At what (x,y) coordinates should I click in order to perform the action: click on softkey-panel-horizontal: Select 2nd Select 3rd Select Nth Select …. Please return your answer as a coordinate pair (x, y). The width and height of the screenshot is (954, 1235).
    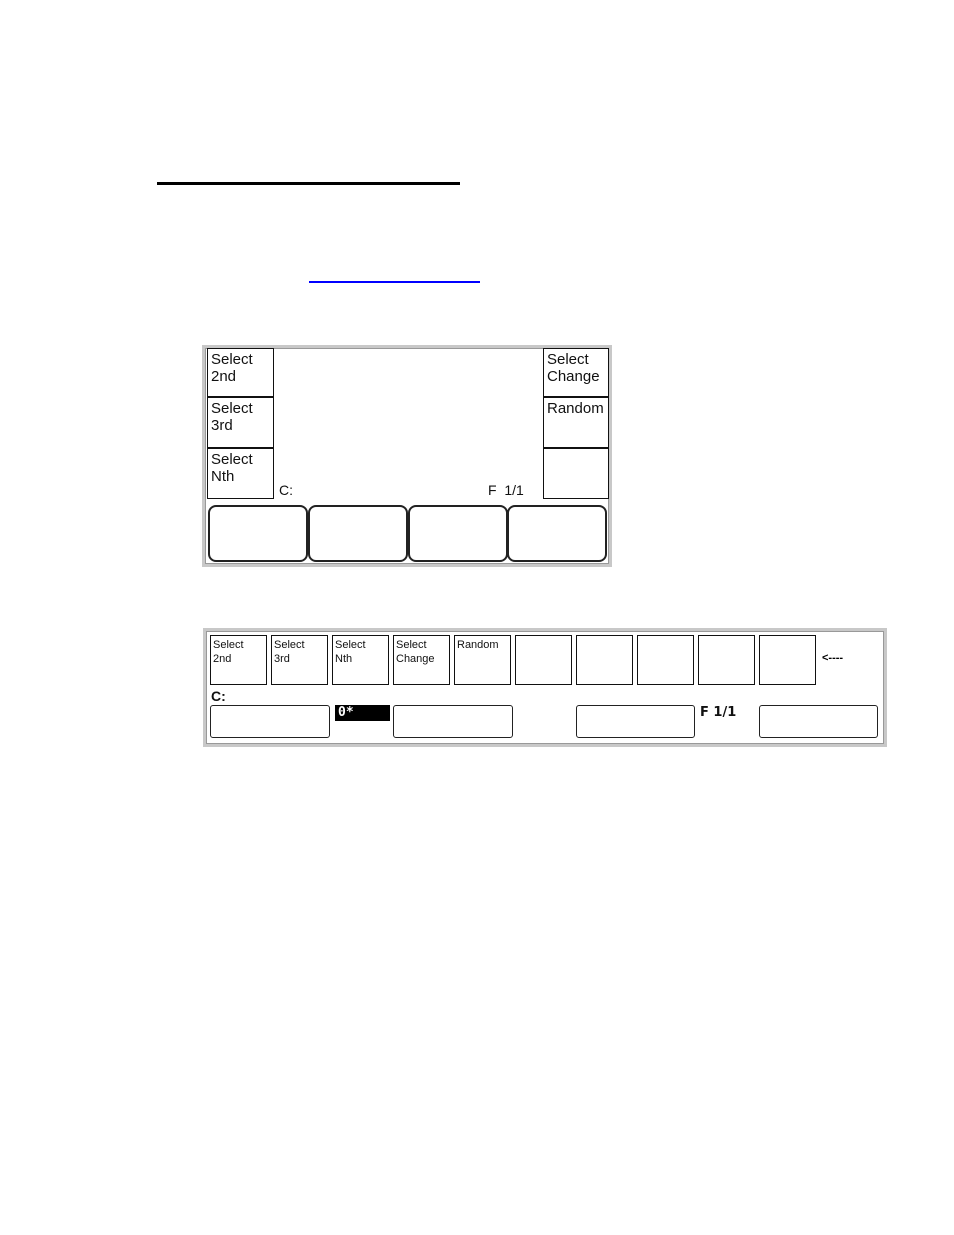
    Looking at the image, I should click on (545, 687).